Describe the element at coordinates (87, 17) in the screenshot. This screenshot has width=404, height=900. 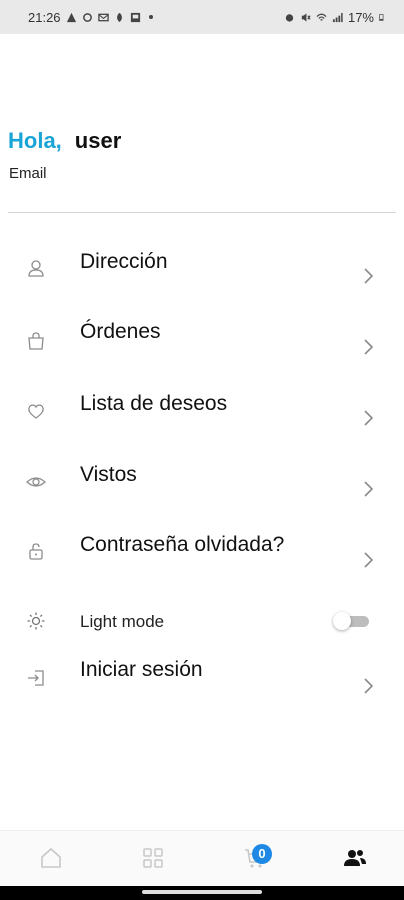
I see `sync-icon` at that location.